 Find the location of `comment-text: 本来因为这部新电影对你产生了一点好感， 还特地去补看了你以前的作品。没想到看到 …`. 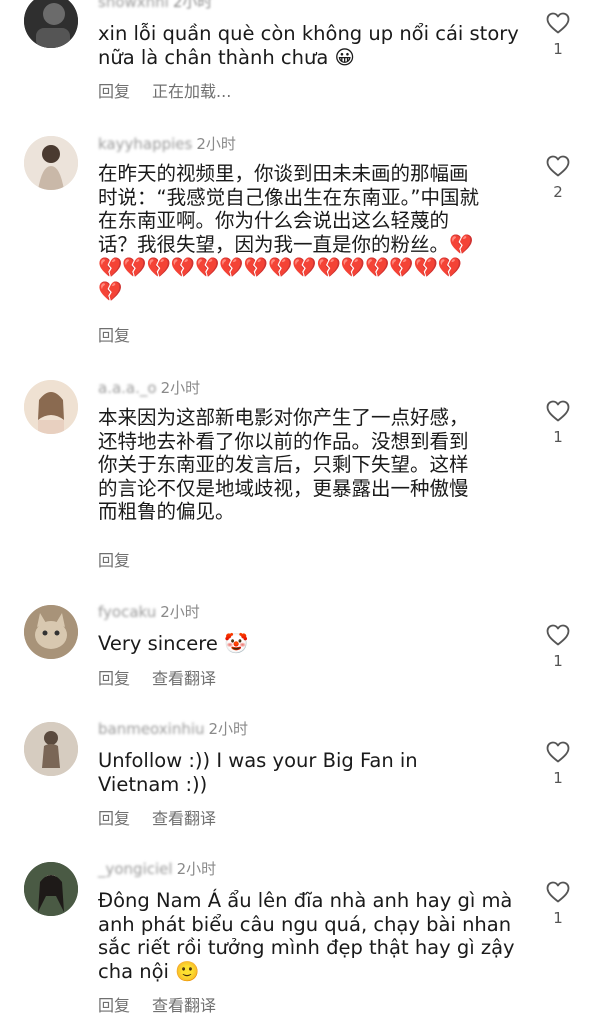

comment-text: 本来因为这部新电影对你产生了一点好感， 还特地去补看了你以前的作品。没想到看到 … is located at coordinates (283, 464).